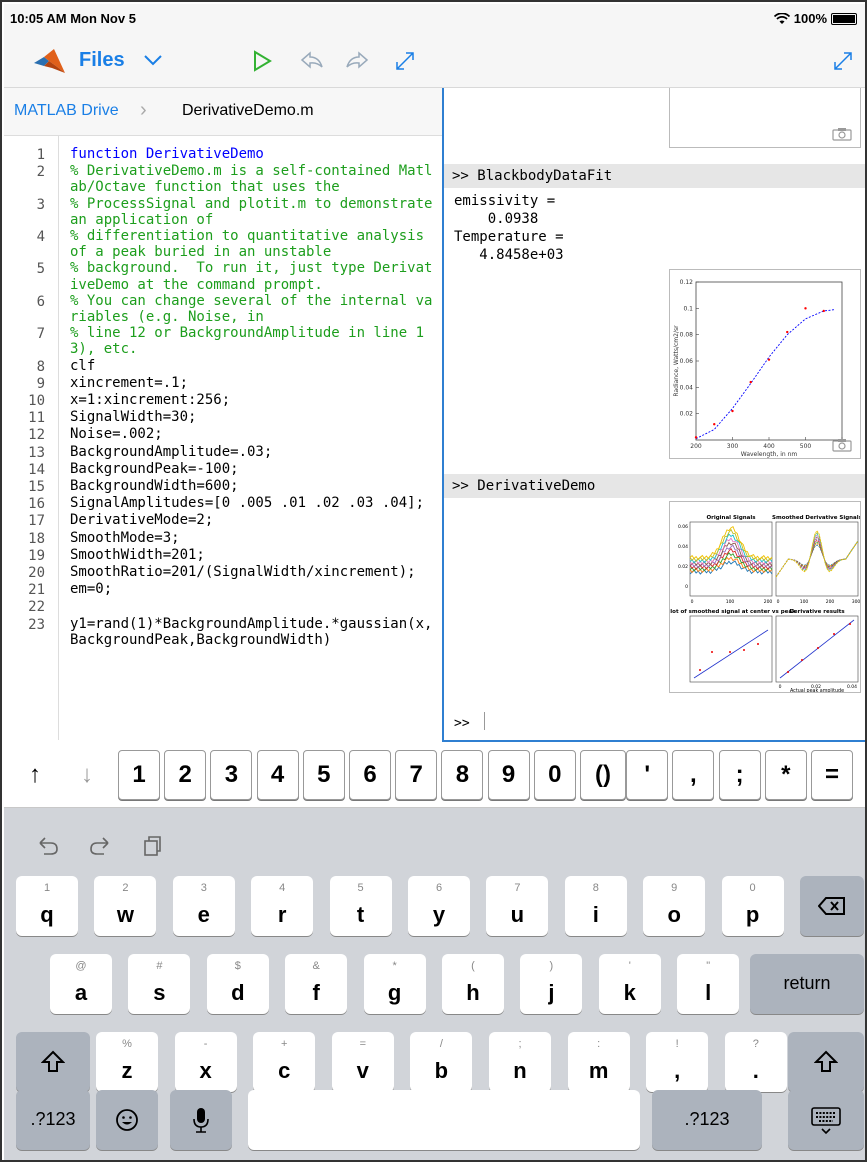 The width and height of the screenshot is (867, 1162). What do you see at coordinates (87, 775) in the screenshot?
I see `arrow-down-key: ↓` at bounding box center [87, 775].